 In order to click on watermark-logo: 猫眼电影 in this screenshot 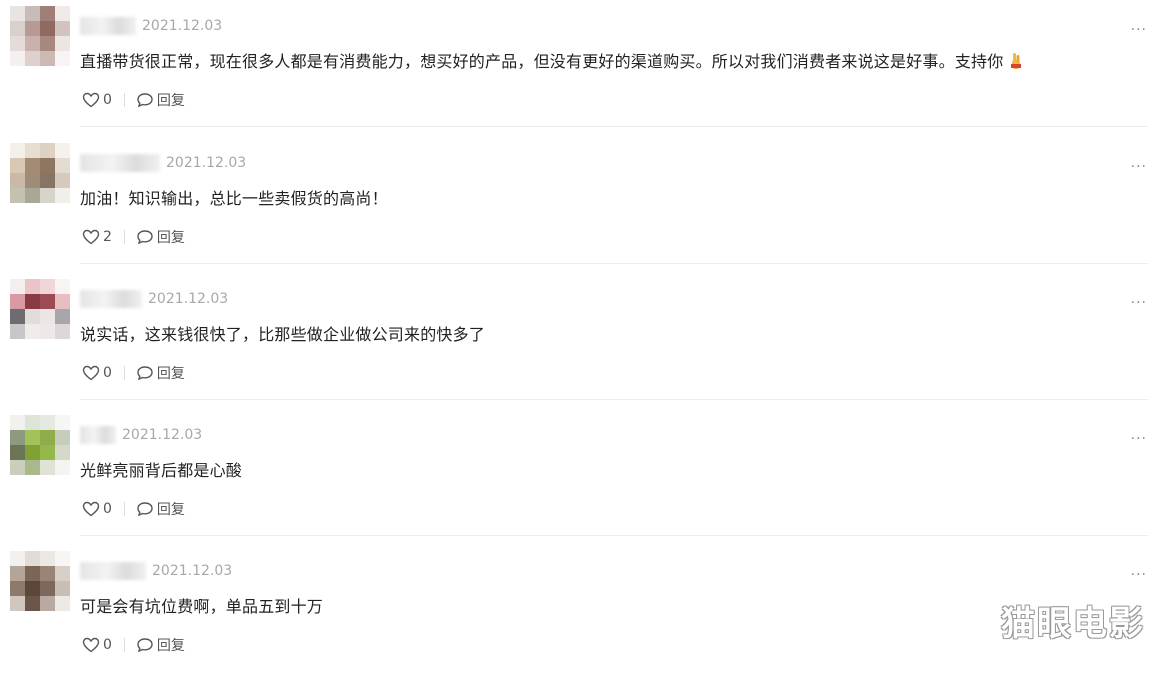, I will do `click(1073, 624)`.